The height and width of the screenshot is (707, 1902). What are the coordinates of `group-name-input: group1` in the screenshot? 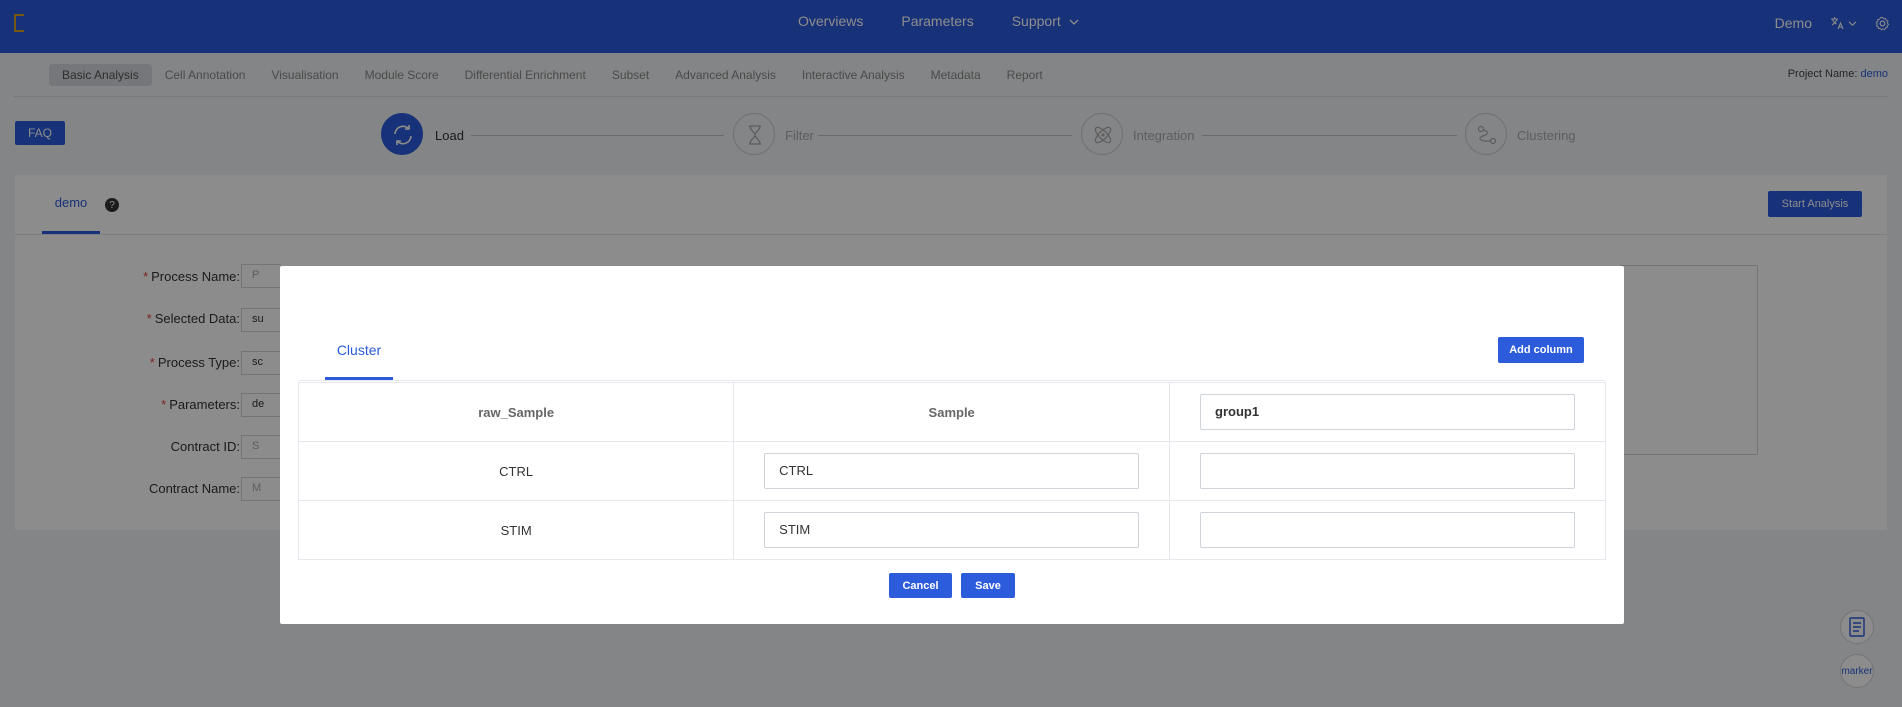 It's located at (1388, 412).